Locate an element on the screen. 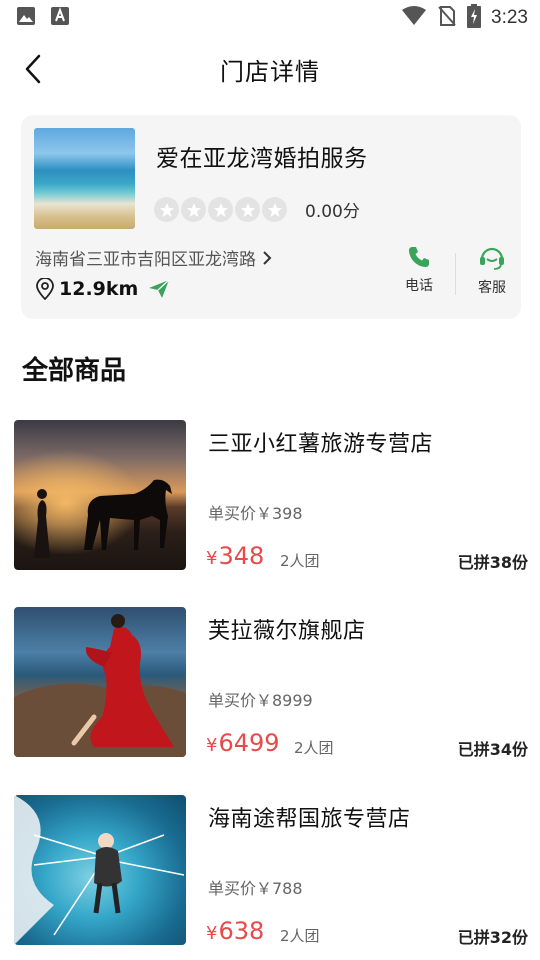  nav-bar: 门店详情 is located at coordinates (270, 69).